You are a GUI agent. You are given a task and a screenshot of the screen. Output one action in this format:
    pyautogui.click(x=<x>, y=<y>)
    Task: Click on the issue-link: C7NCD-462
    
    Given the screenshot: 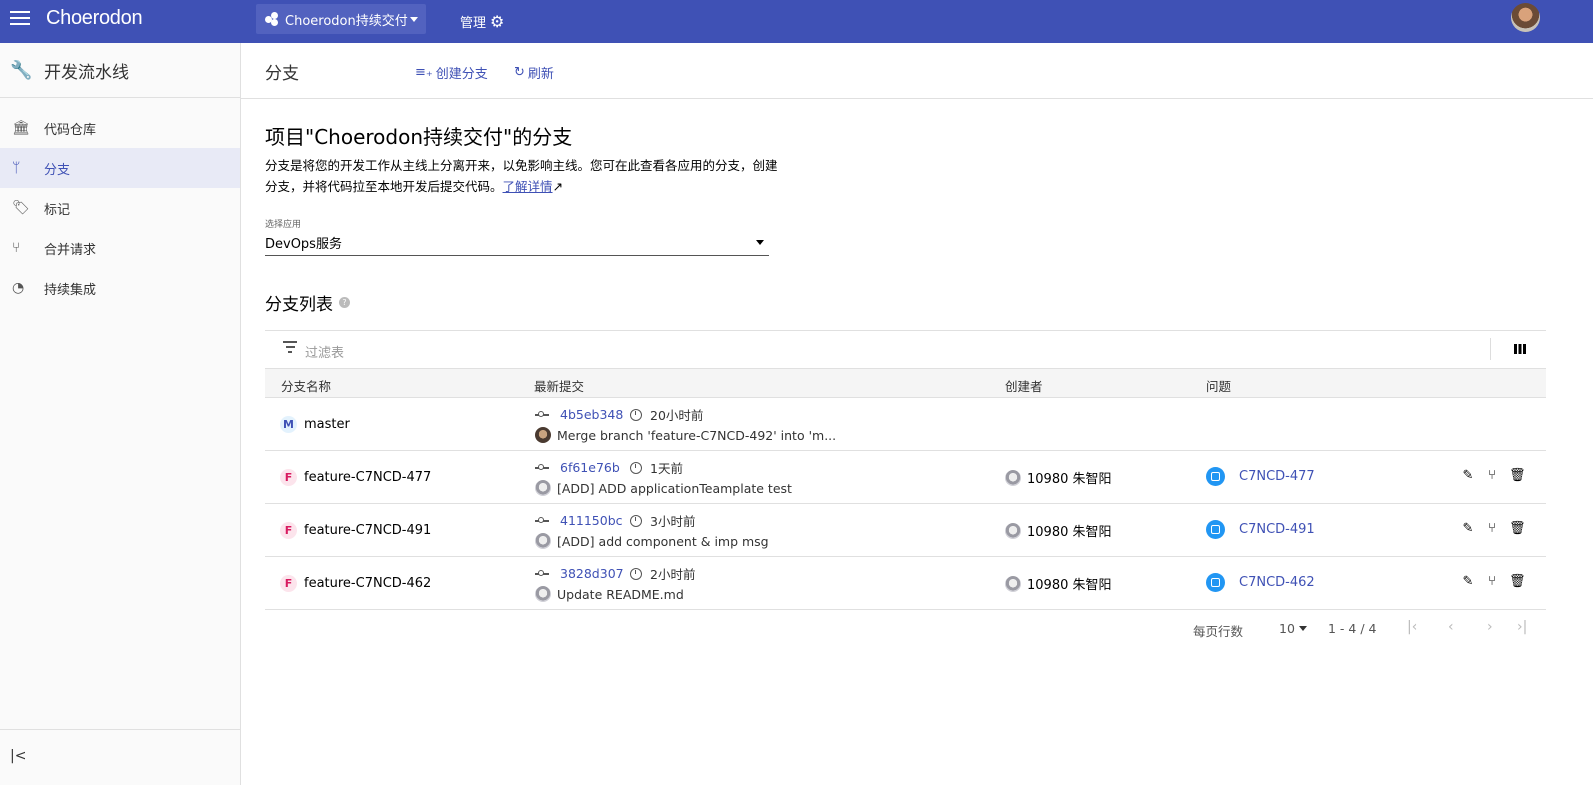 What is the action you would take?
    pyautogui.click(x=1260, y=582)
    